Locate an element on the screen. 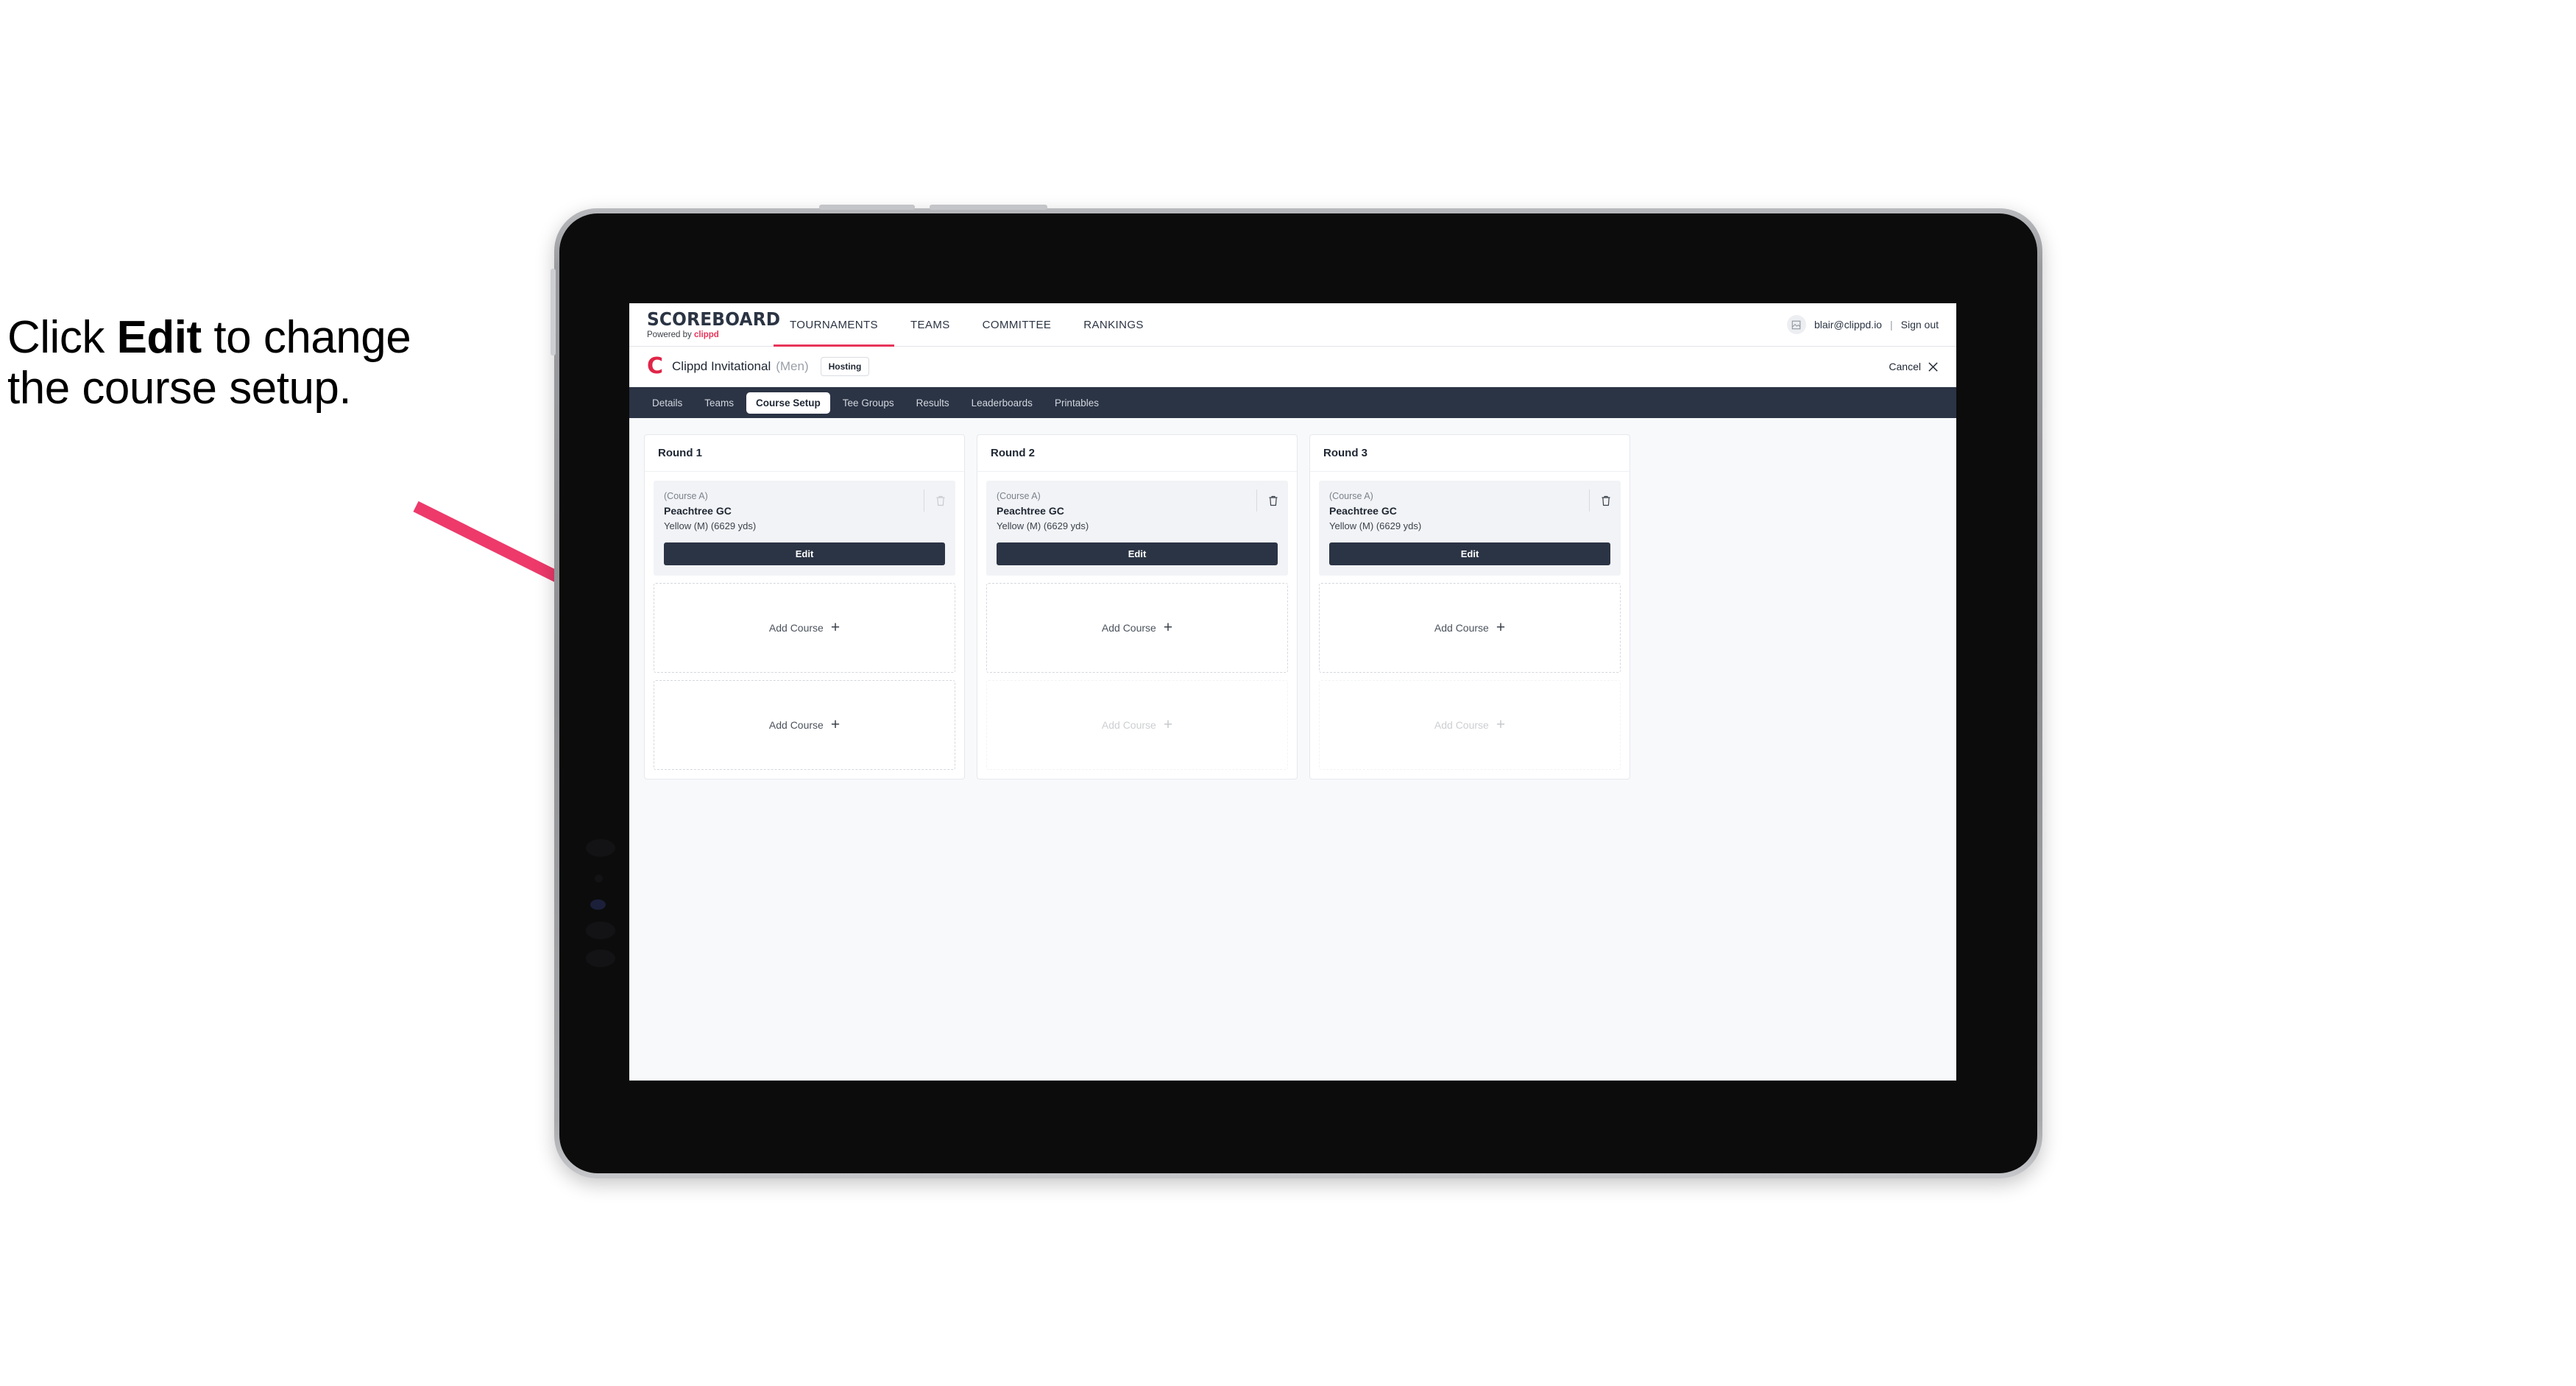  tab-leaderboards: Leaderboards is located at coordinates (1002, 403).